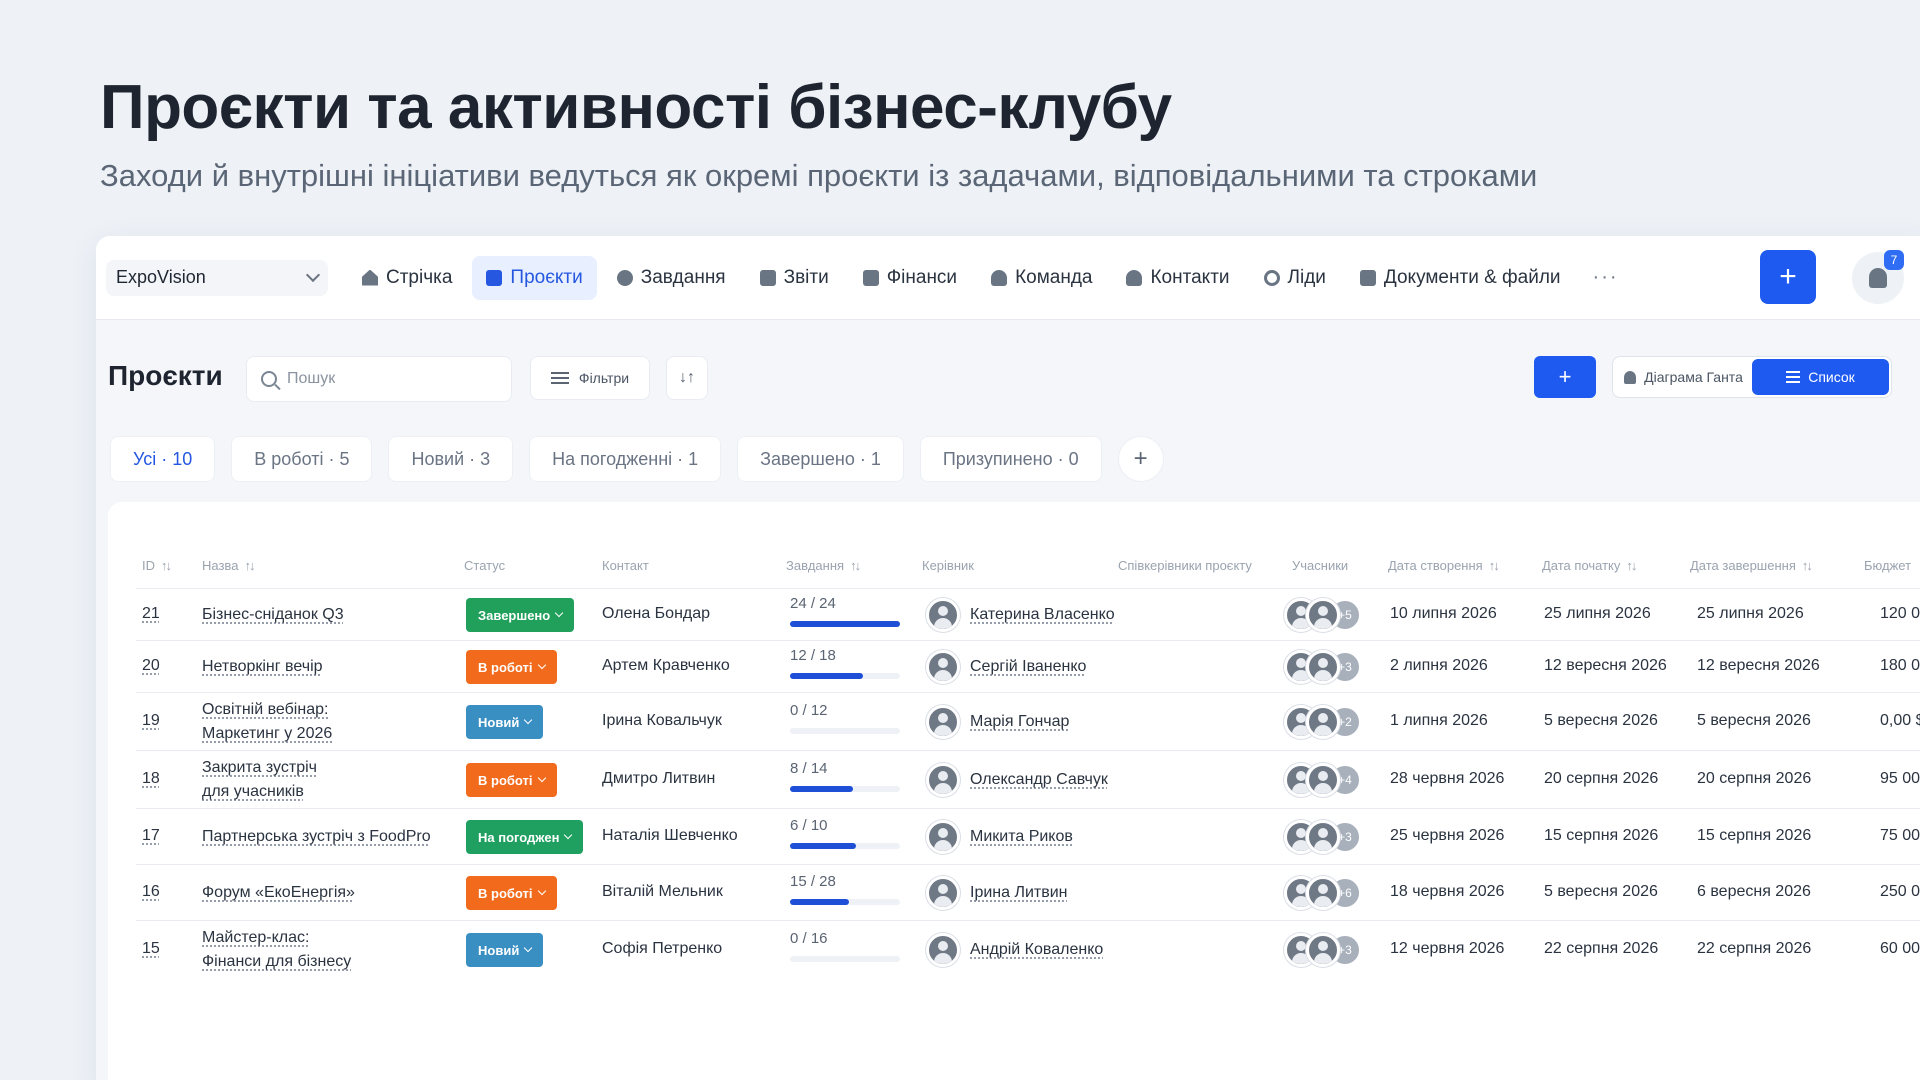  What do you see at coordinates (217, 277) in the screenshot?
I see `workspace-select: ExpoVision` at bounding box center [217, 277].